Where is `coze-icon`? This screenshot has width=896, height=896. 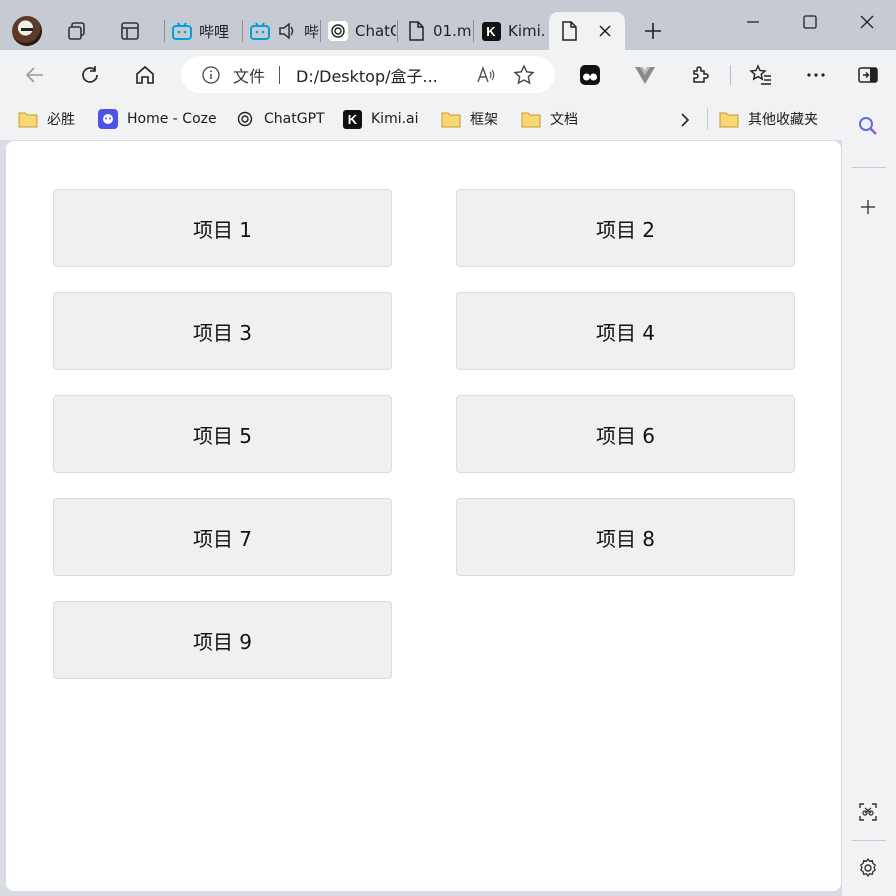
coze-icon is located at coordinates (108, 119).